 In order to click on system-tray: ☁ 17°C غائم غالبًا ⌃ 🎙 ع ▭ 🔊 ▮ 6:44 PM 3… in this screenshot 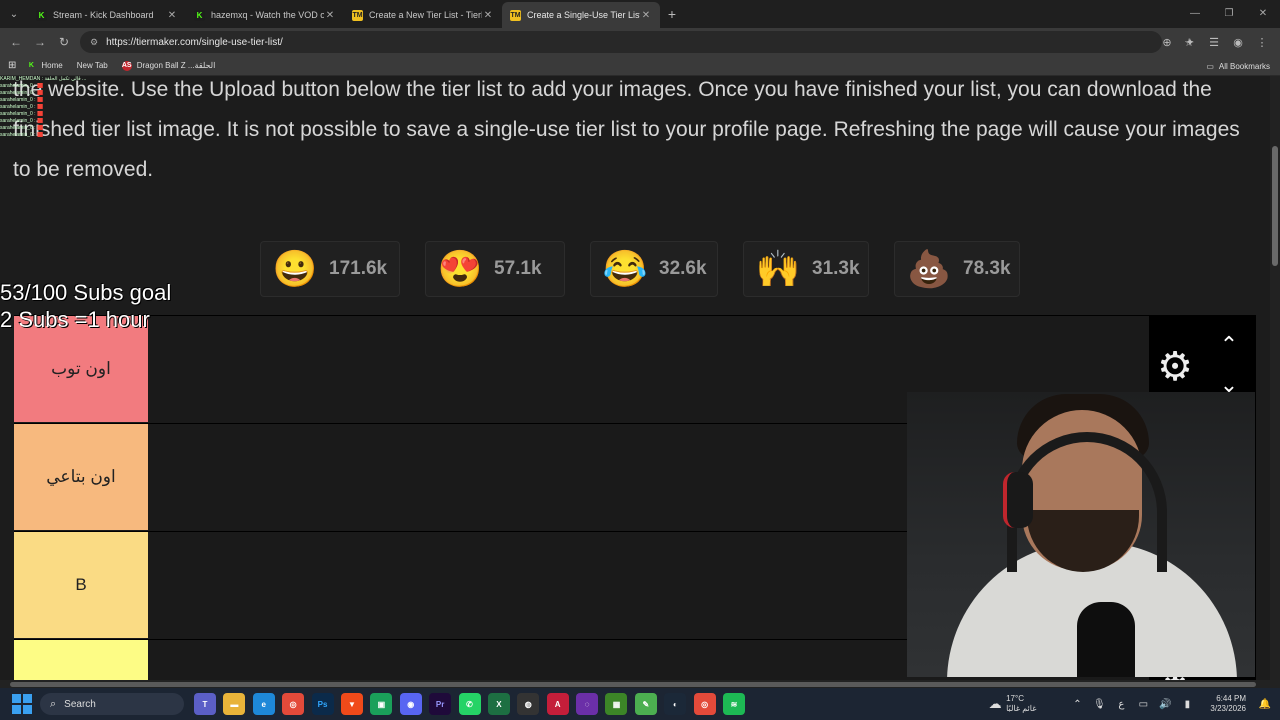, I will do `click(1132, 704)`.